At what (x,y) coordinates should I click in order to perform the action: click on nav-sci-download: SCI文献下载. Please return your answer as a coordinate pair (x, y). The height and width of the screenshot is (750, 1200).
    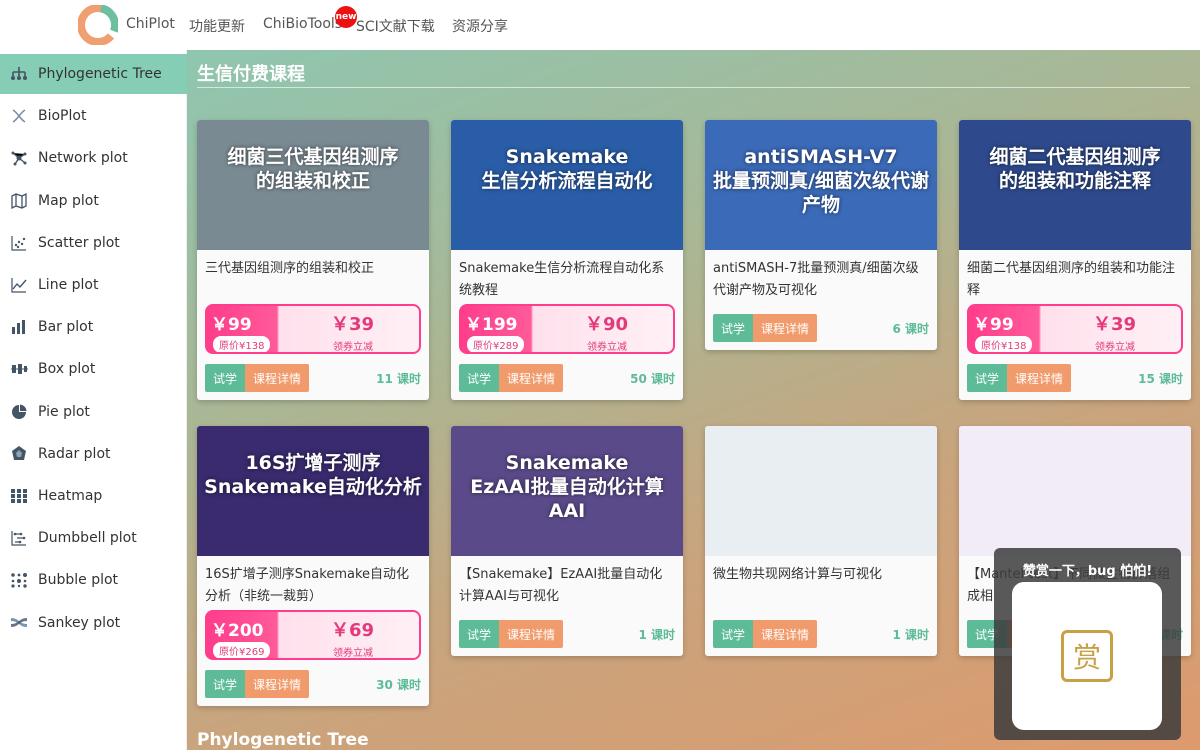
    Looking at the image, I should click on (395, 26).